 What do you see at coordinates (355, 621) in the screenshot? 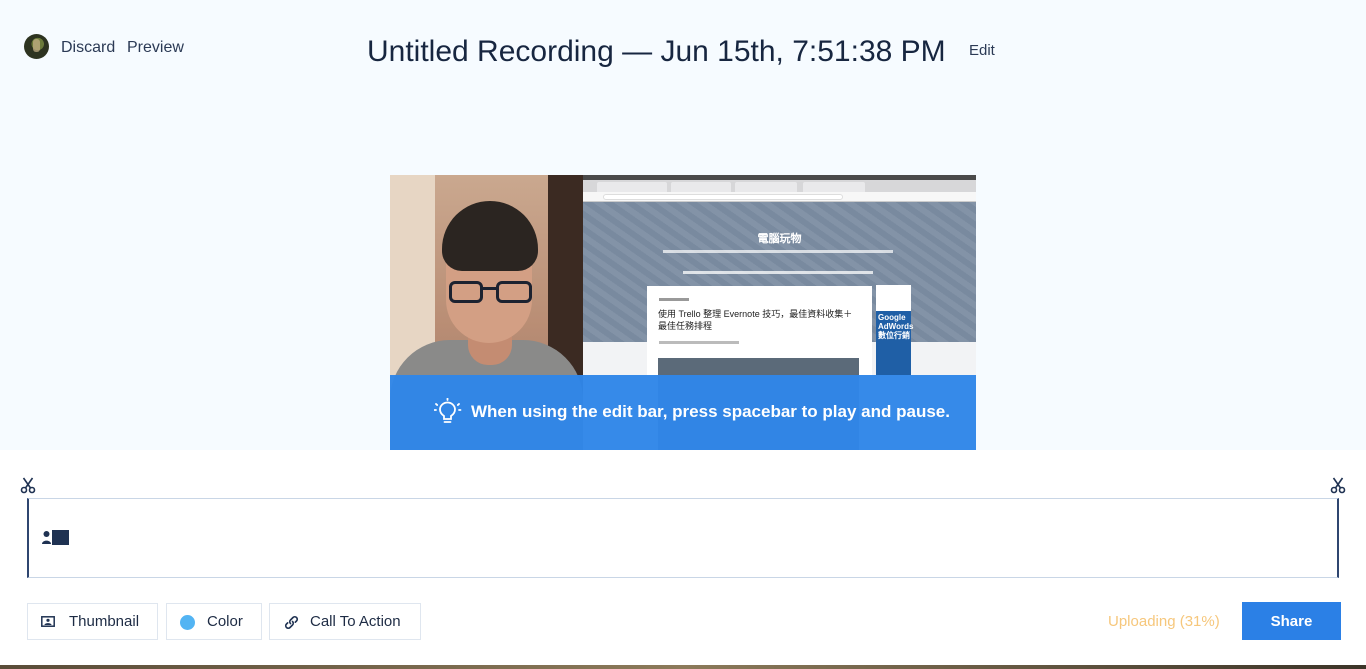
I see `call-to-action-label: Call To Action` at bounding box center [355, 621].